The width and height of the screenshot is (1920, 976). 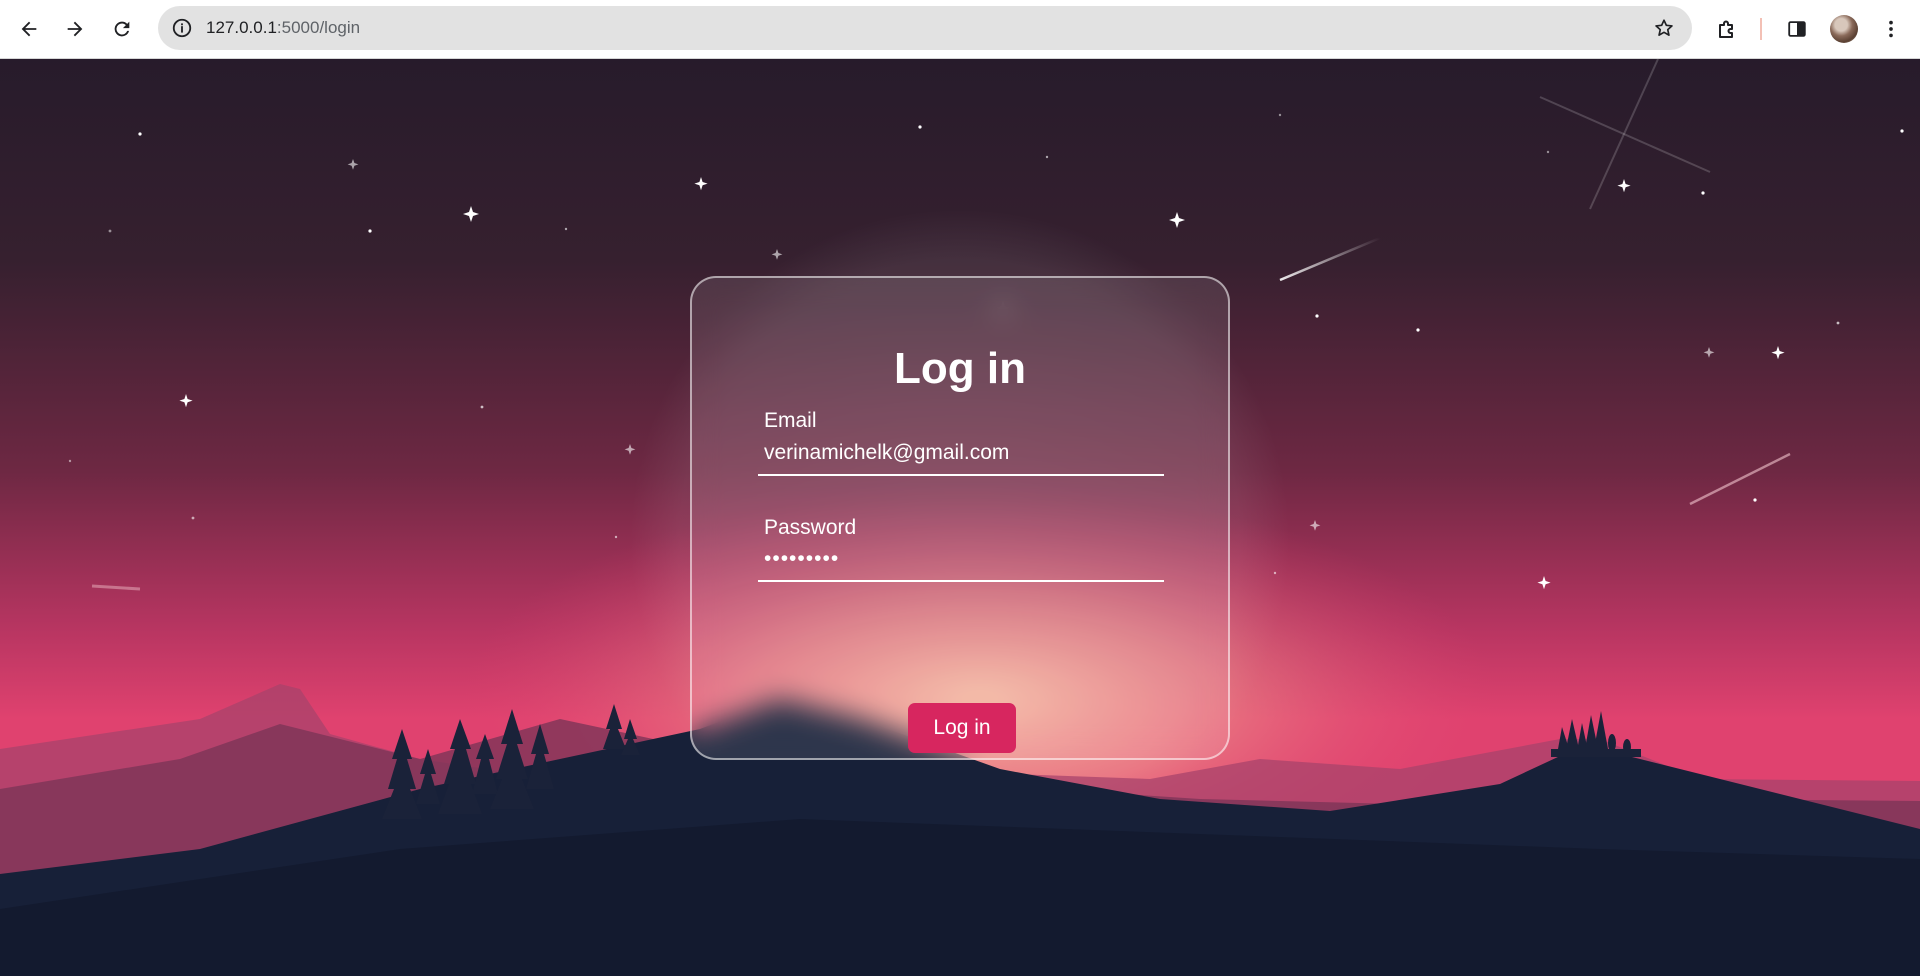 What do you see at coordinates (962, 728) in the screenshot?
I see `login-button: Log in` at bounding box center [962, 728].